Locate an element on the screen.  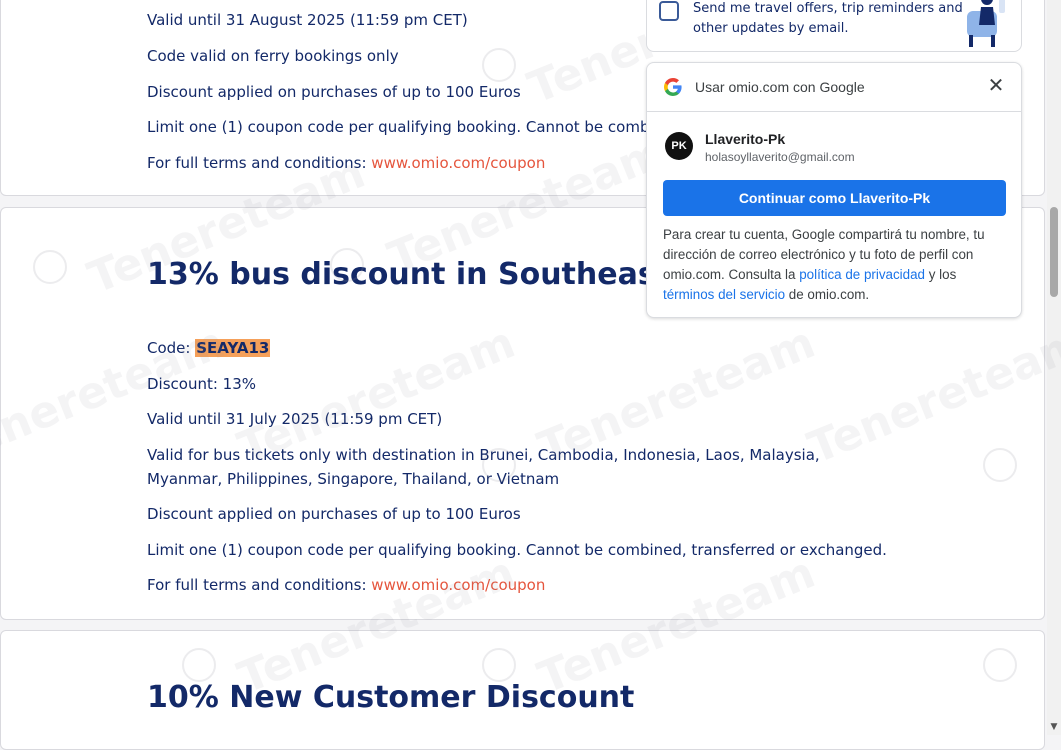
continue-as-button: Continuar como Llaverito-Pk is located at coordinates (834, 198).